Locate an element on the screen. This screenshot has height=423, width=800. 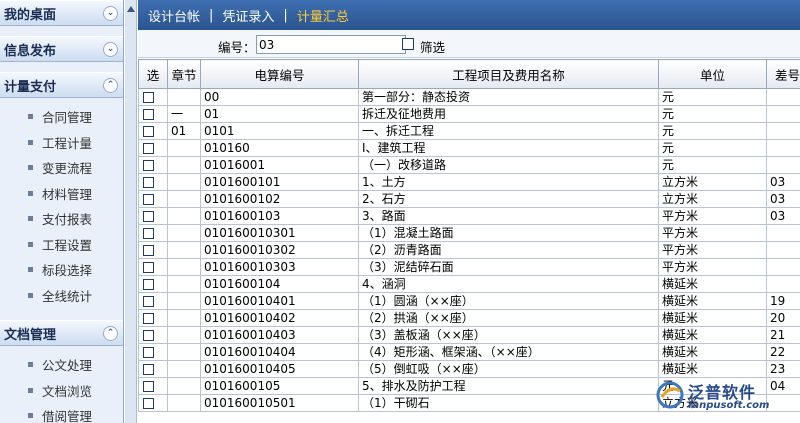
sidebar-item: 工程计量 is located at coordinates (61, 143).